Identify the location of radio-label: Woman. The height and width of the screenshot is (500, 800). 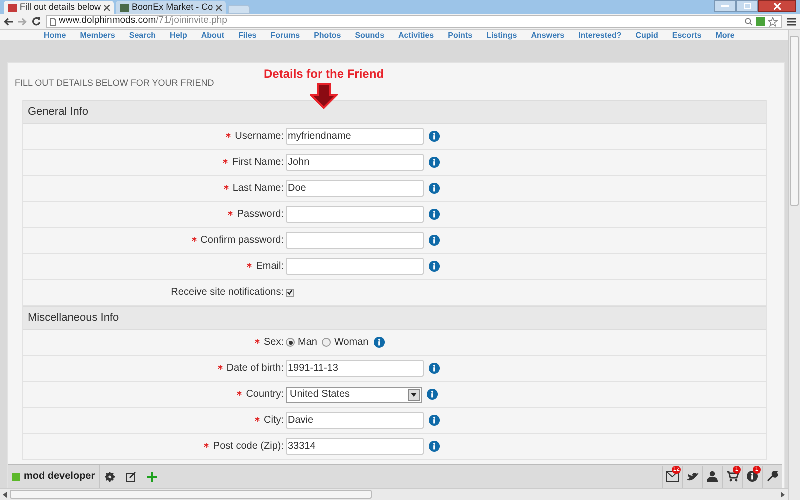
(351, 343).